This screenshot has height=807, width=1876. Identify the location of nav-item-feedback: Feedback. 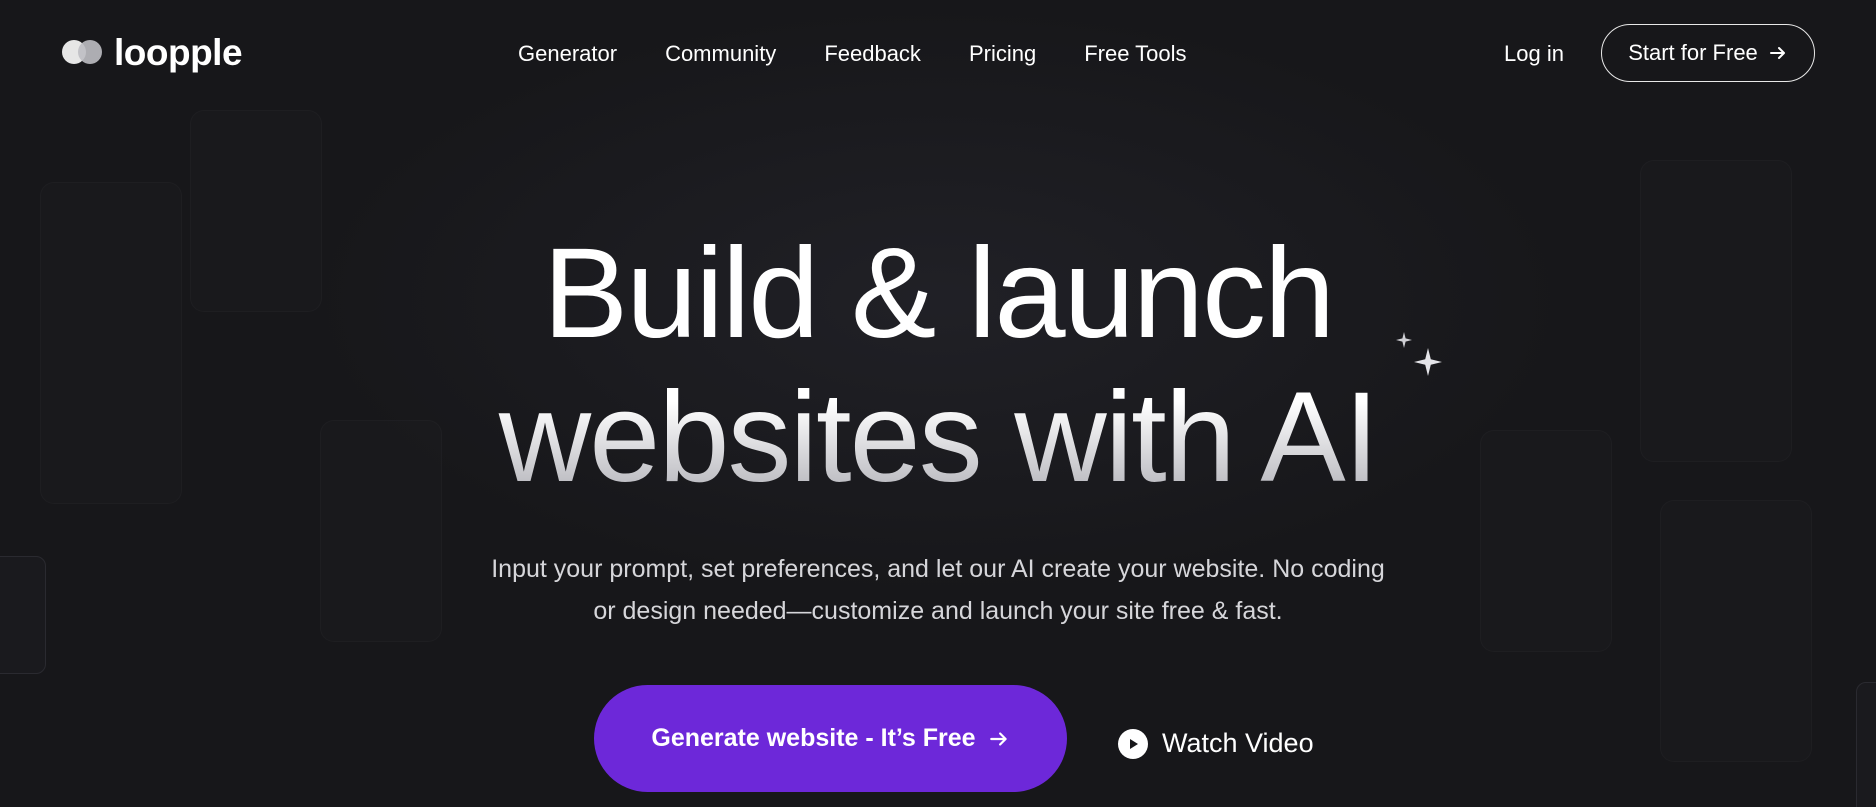
(872, 54).